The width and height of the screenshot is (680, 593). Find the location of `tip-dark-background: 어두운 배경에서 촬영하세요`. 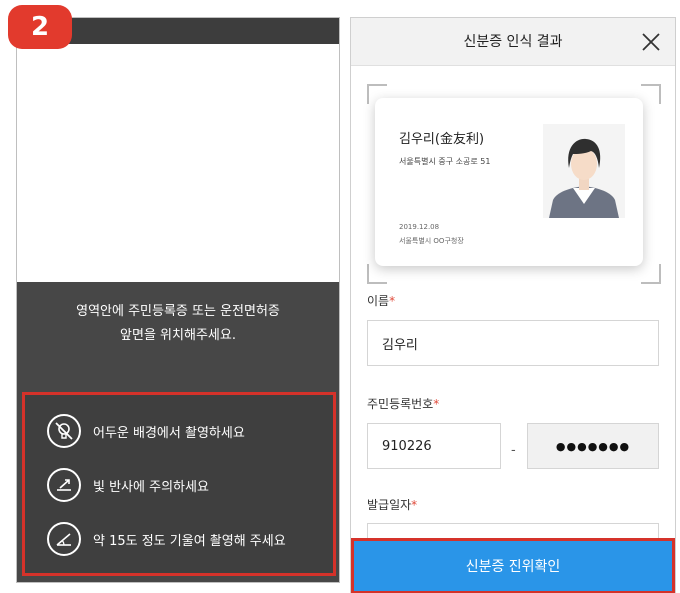

tip-dark-background: 어두운 배경에서 촬영하세요 is located at coordinates (146, 431).